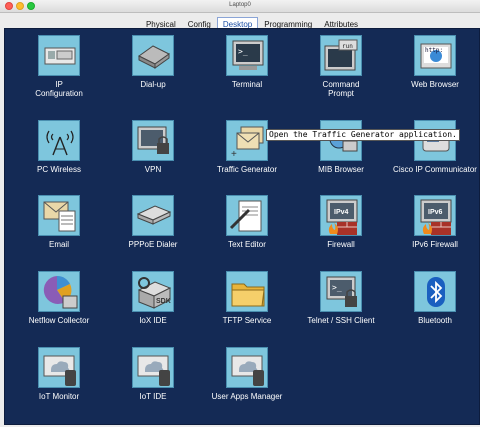  I want to click on ip-configuration-icon, so click(59, 55).